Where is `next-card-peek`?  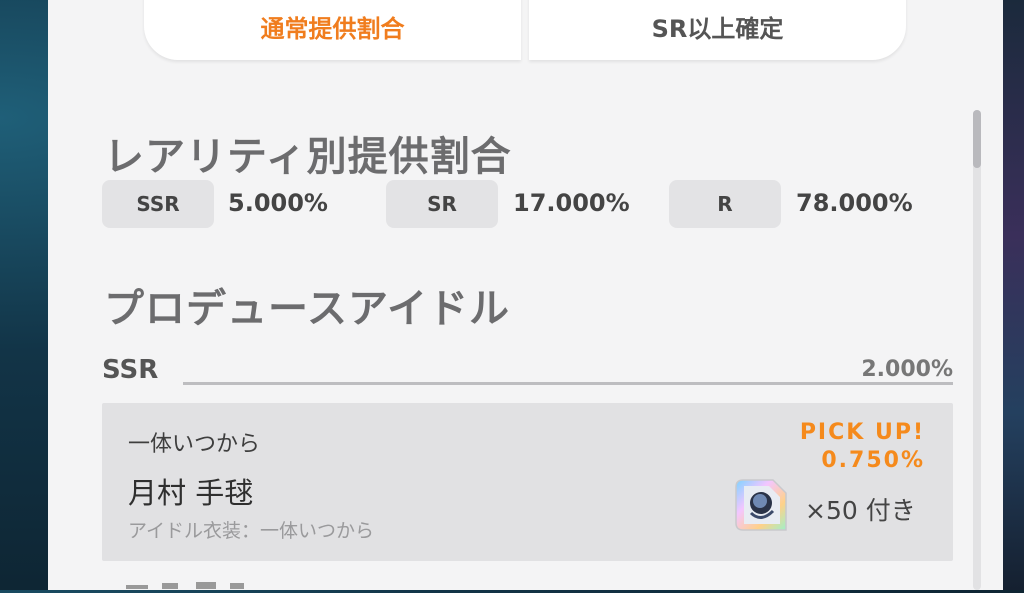 next-card-peek is located at coordinates (185, 585).